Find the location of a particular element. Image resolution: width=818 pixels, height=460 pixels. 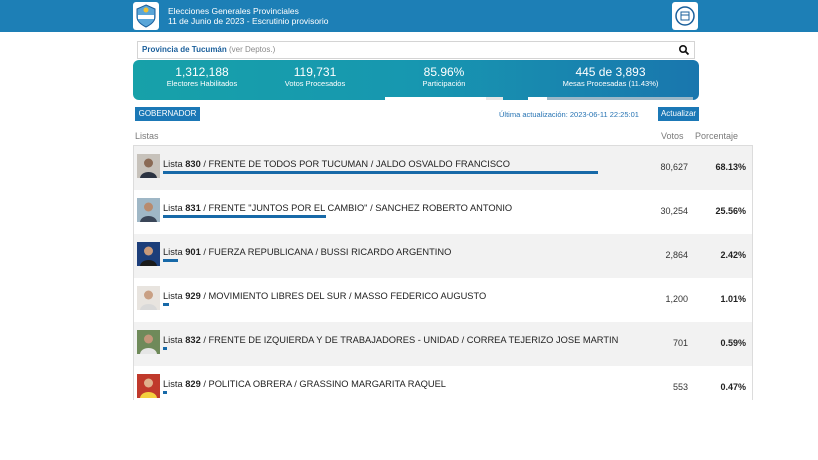

votes-count: 553 is located at coordinates (680, 387).